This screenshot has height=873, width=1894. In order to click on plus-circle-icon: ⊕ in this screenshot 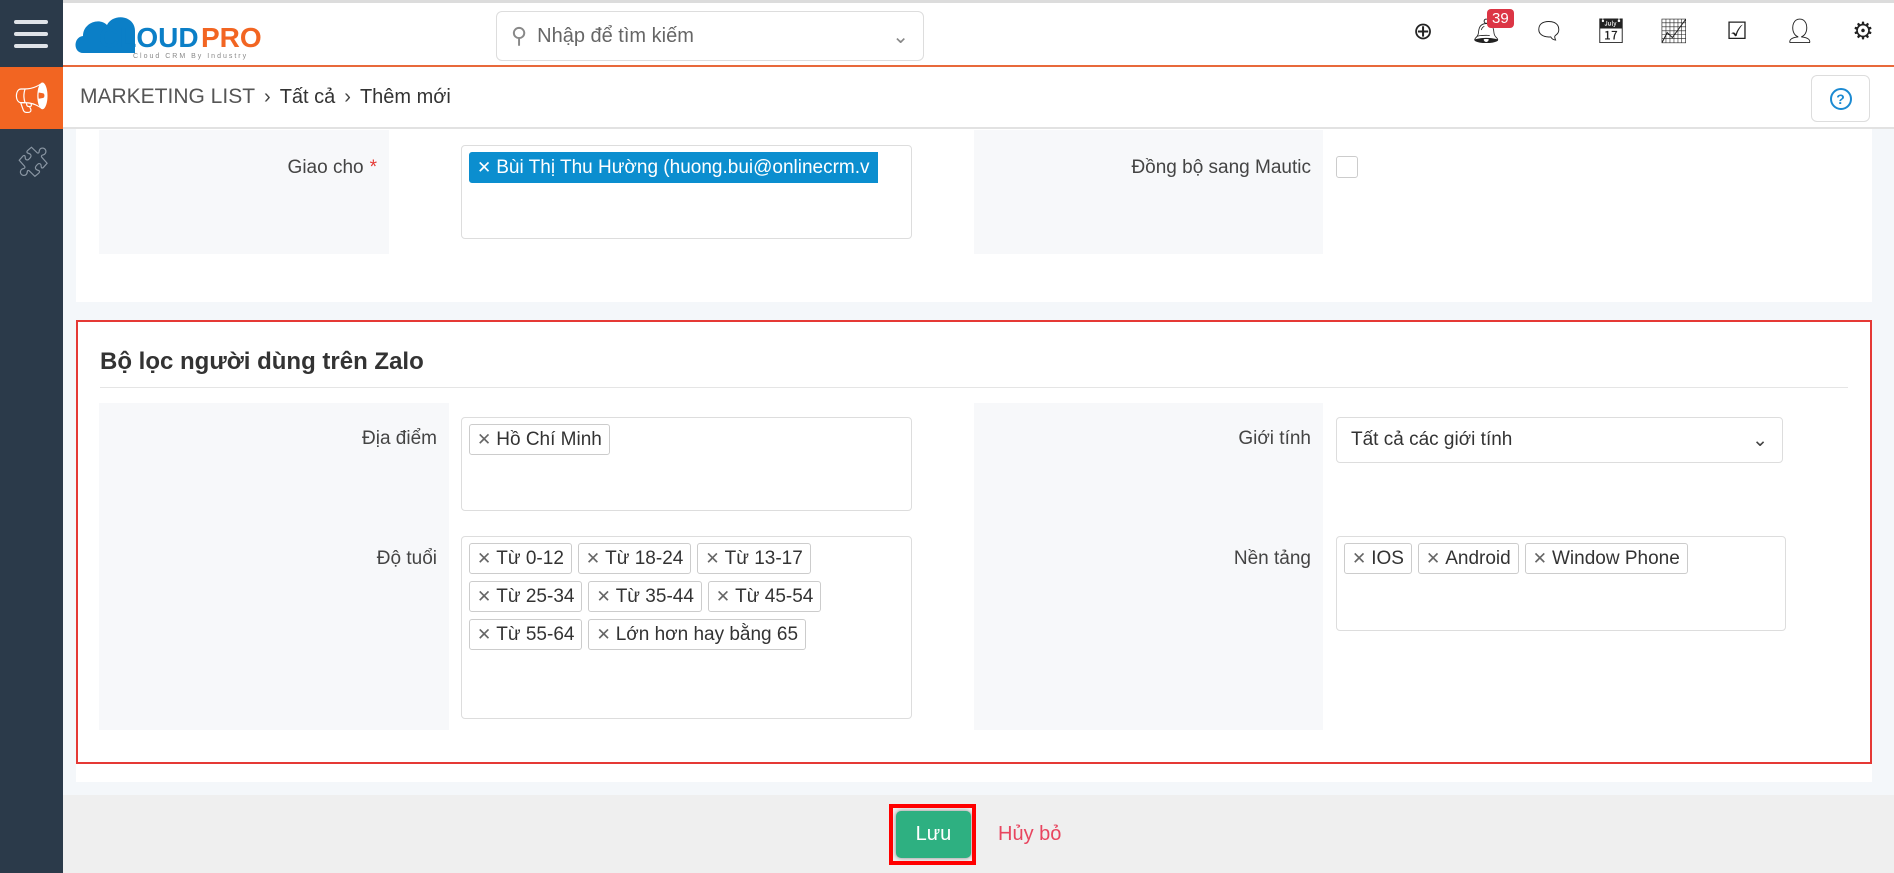, I will do `click(1423, 31)`.